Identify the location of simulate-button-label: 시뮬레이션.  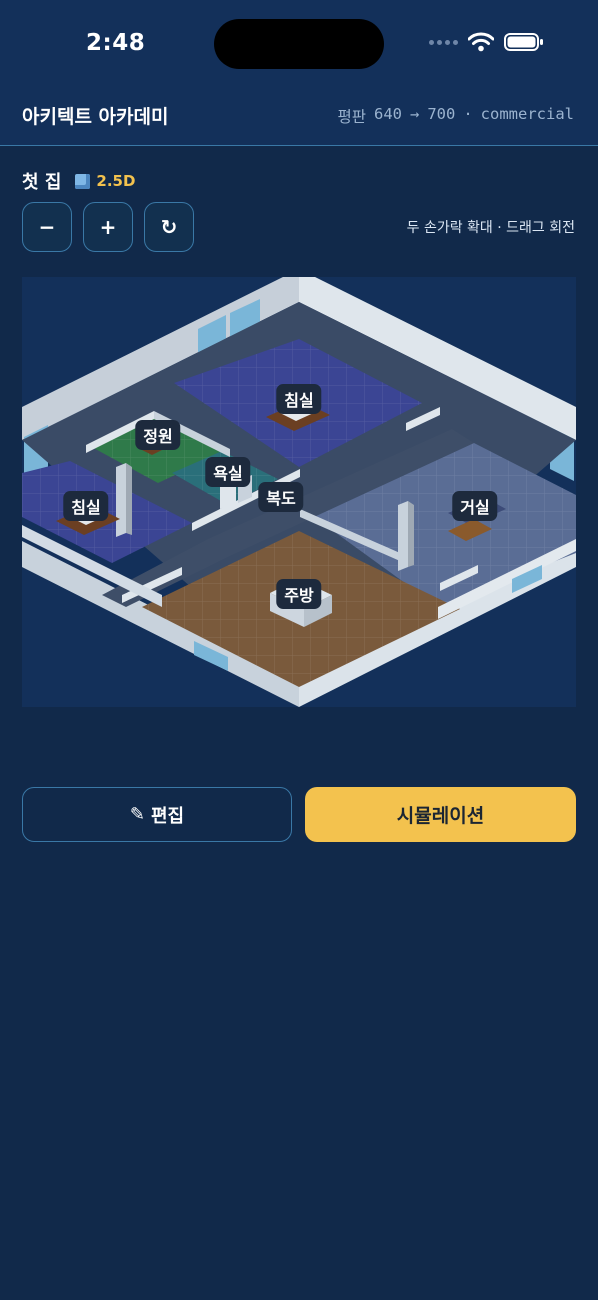
(440, 816).